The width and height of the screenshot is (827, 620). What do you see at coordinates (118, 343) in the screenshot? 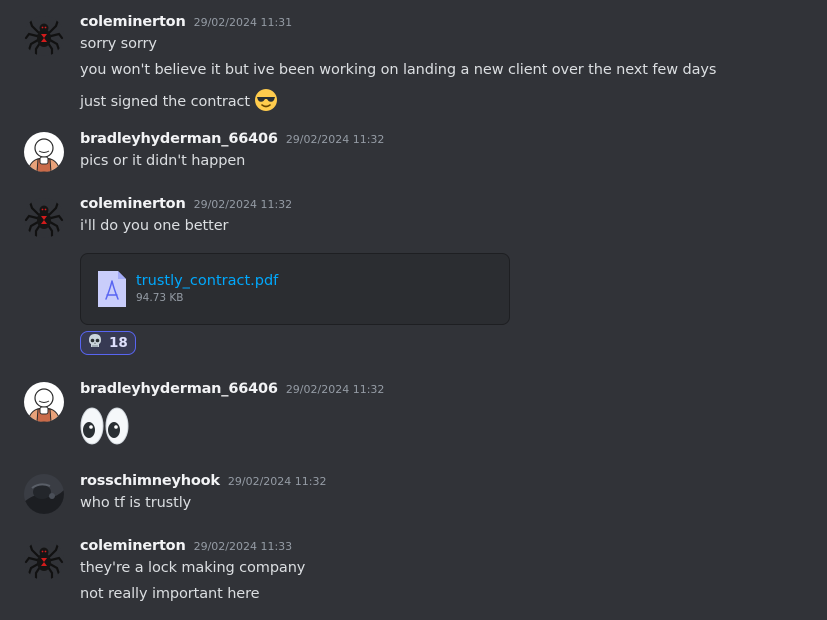
I see `reaction-count: 18` at bounding box center [118, 343].